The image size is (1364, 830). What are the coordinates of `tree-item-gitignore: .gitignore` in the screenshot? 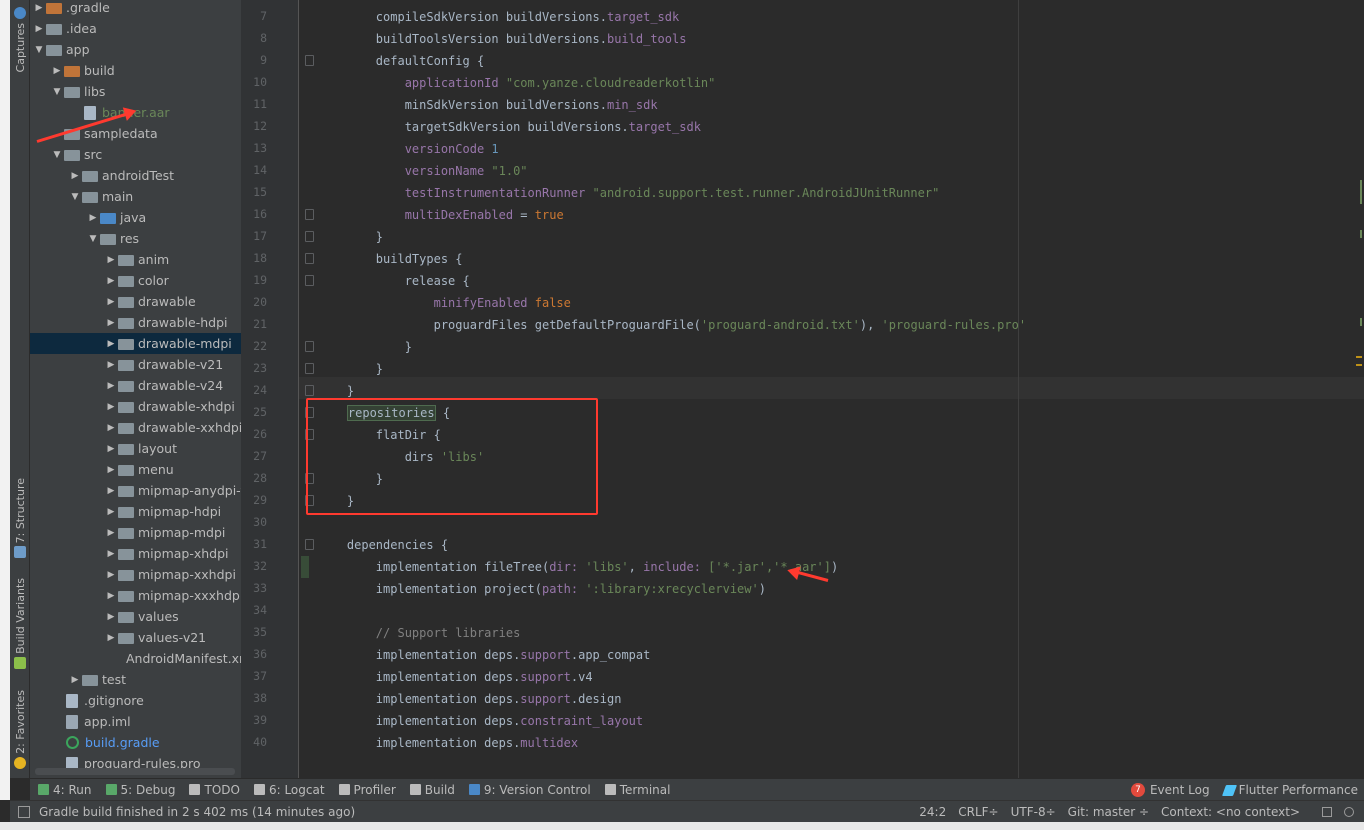 It's located at (135, 700).